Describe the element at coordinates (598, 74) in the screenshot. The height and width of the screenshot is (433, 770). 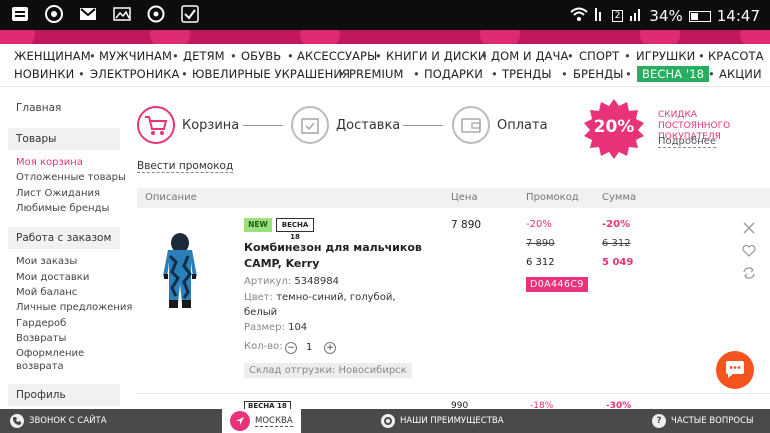
I see `nav-item-brands: БРЕНДЫ` at that location.